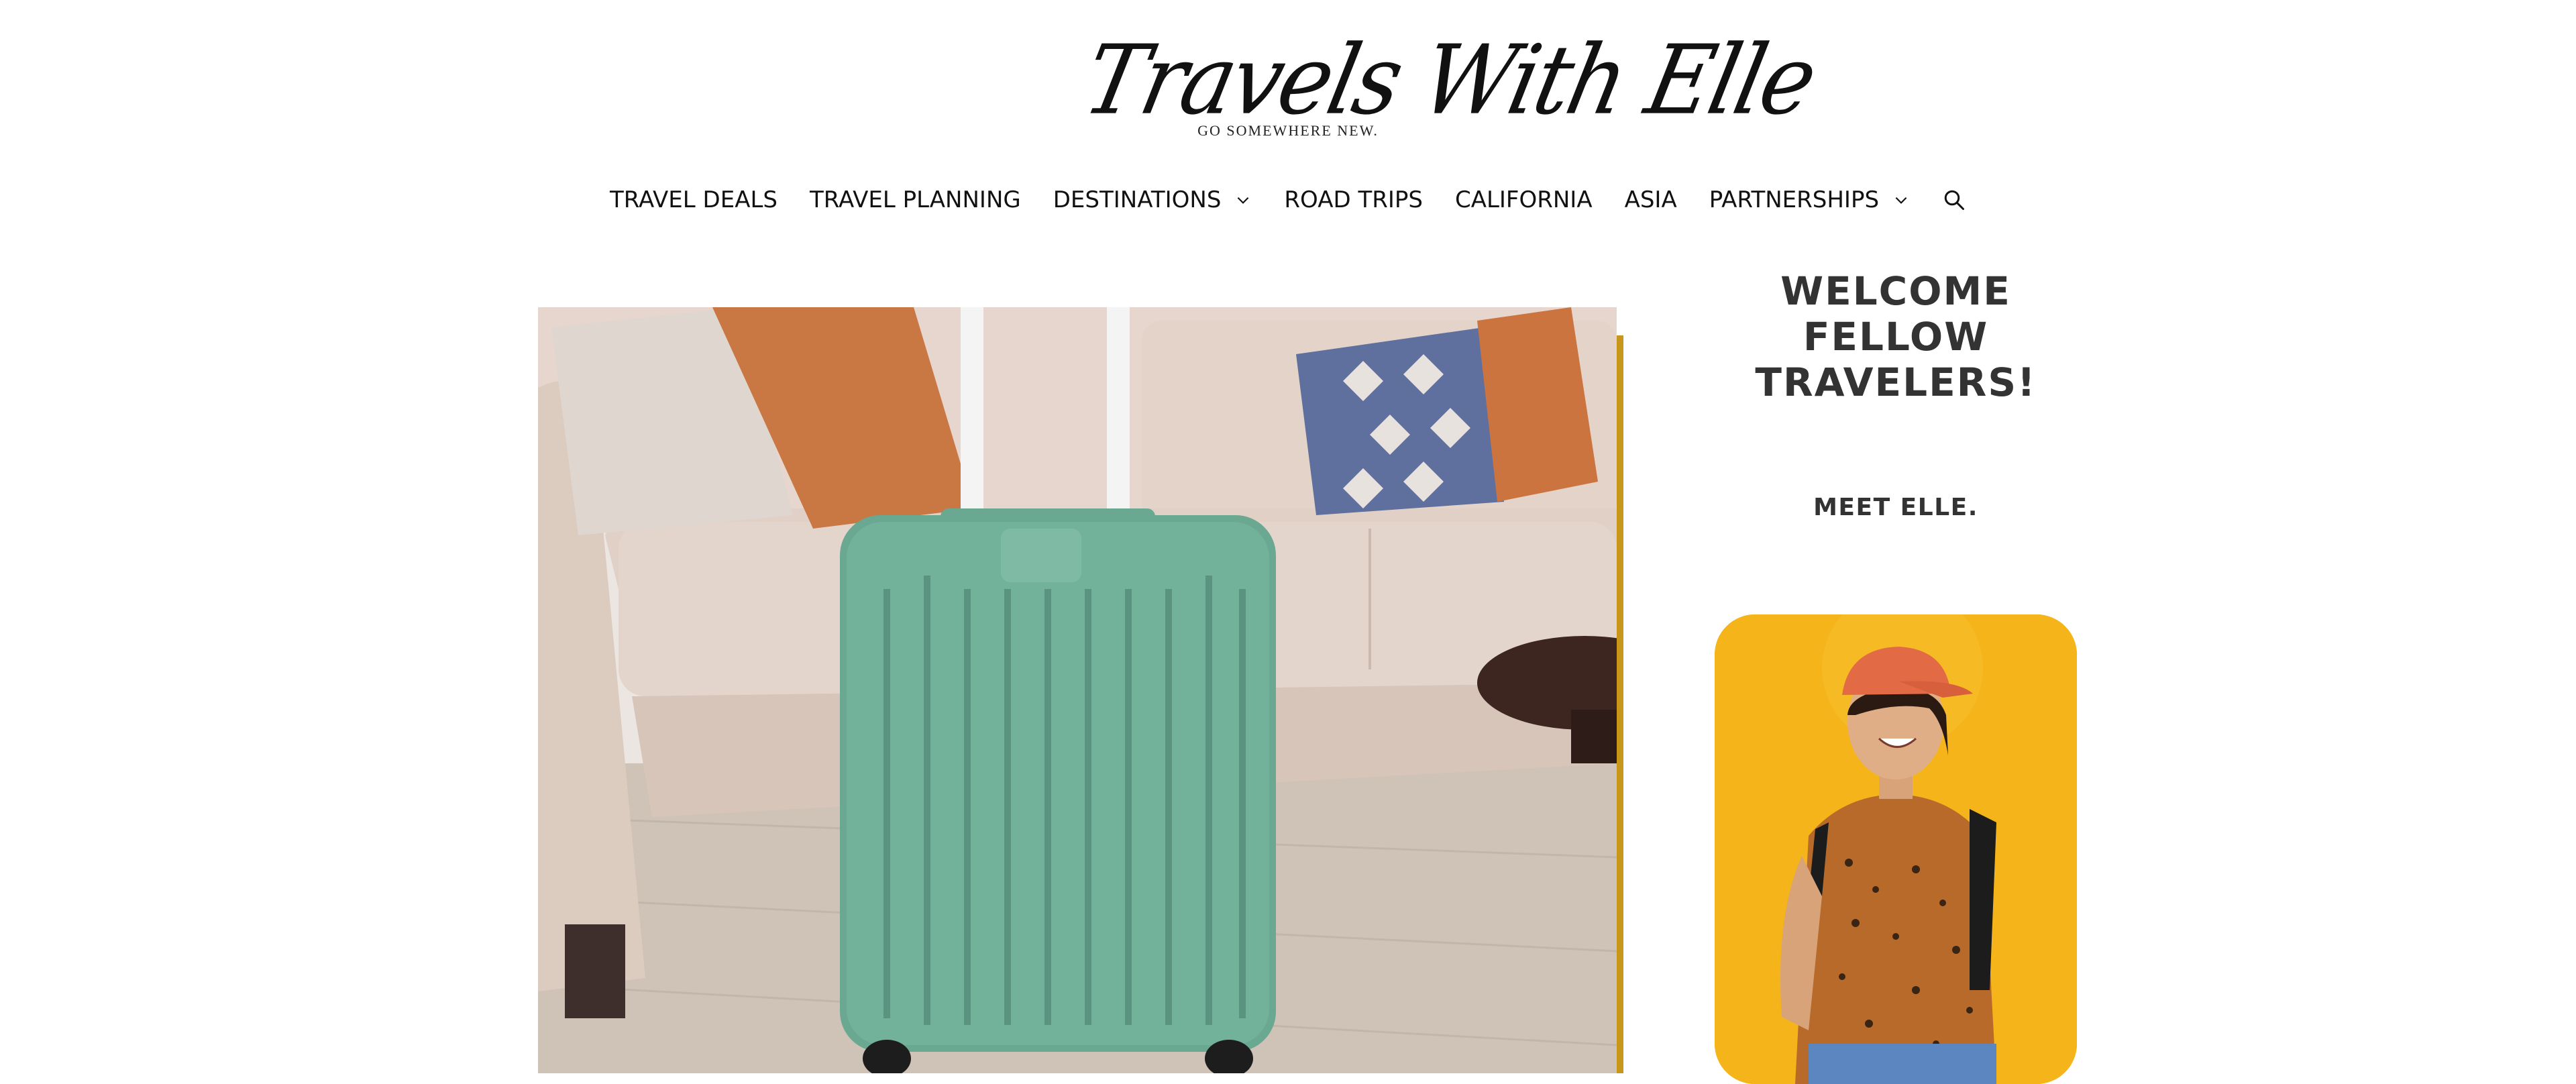  I want to click on nav-item-asia: ASIA, so click(1651, 200).